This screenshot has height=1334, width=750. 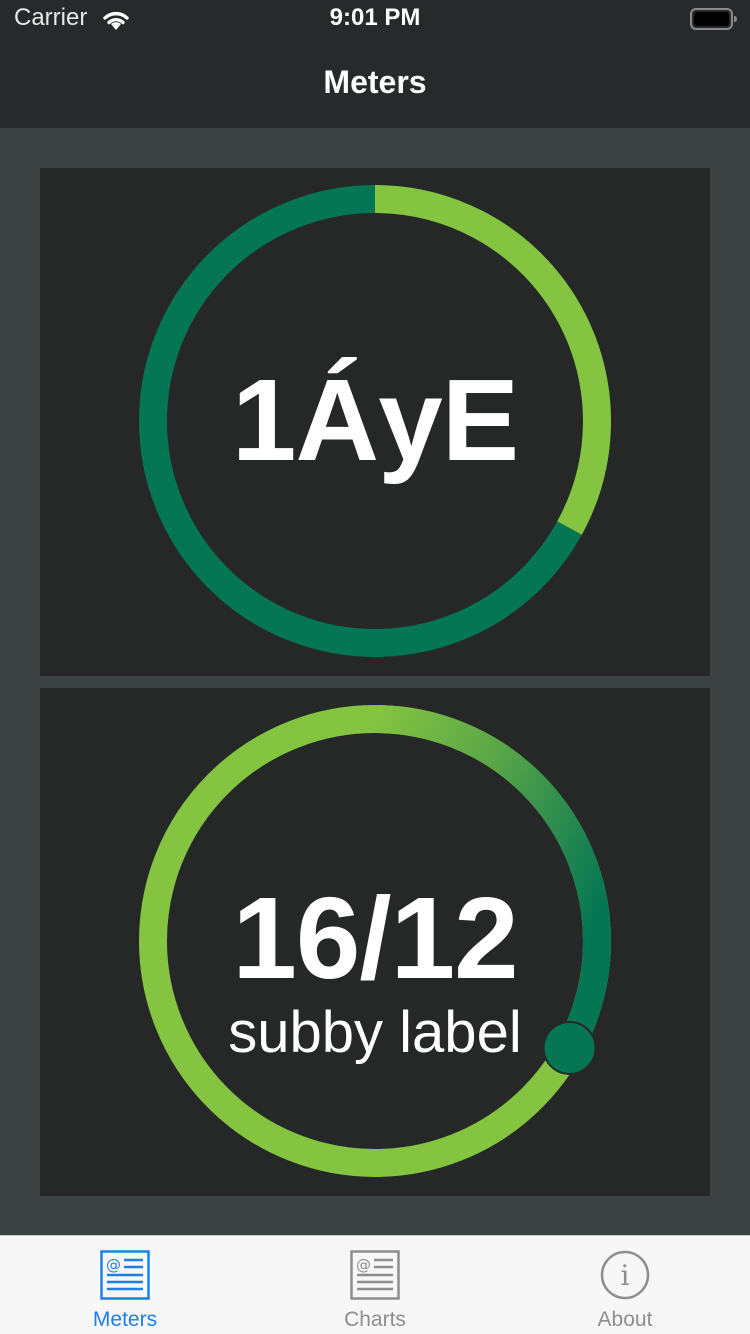 I want to click on page-title: Meters, so click(x=375, y=82).